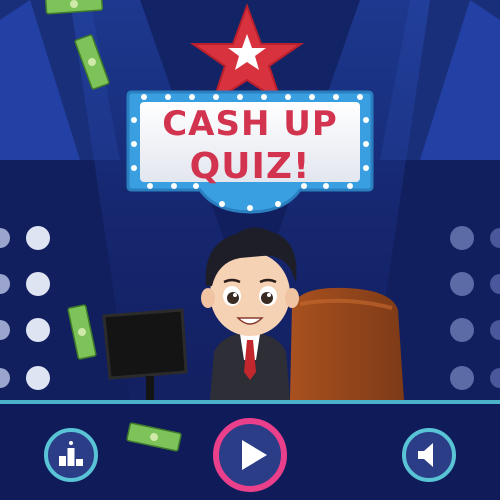  What do you see at coordinates (250, 313) in the screenshot?
I see `quiz-host-character` at bounding box center [250, 313].